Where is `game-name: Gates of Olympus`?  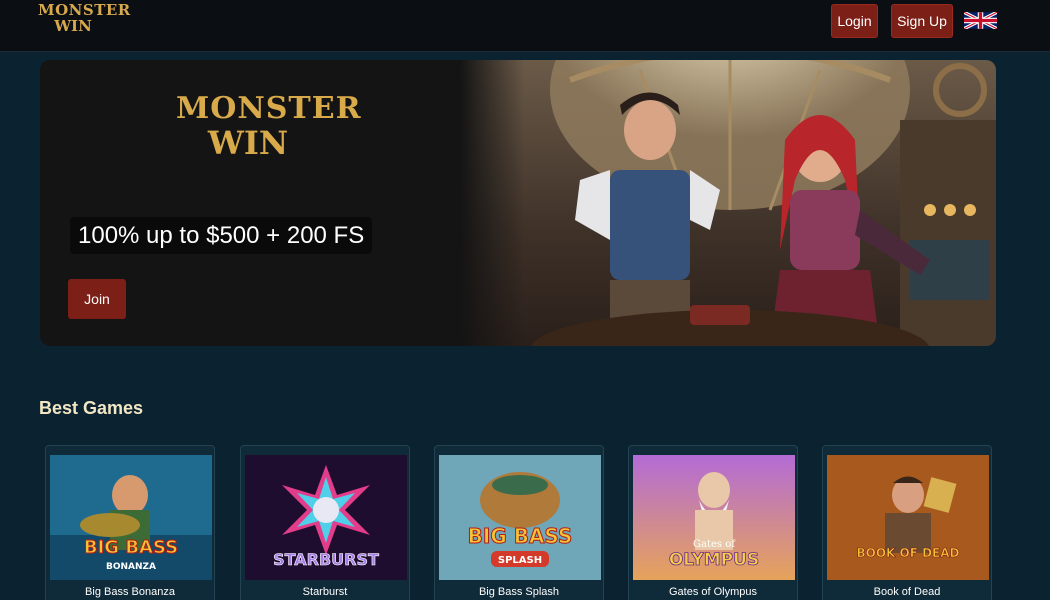 game-name: Gates of Olympus is located at coordinates (713, 592).